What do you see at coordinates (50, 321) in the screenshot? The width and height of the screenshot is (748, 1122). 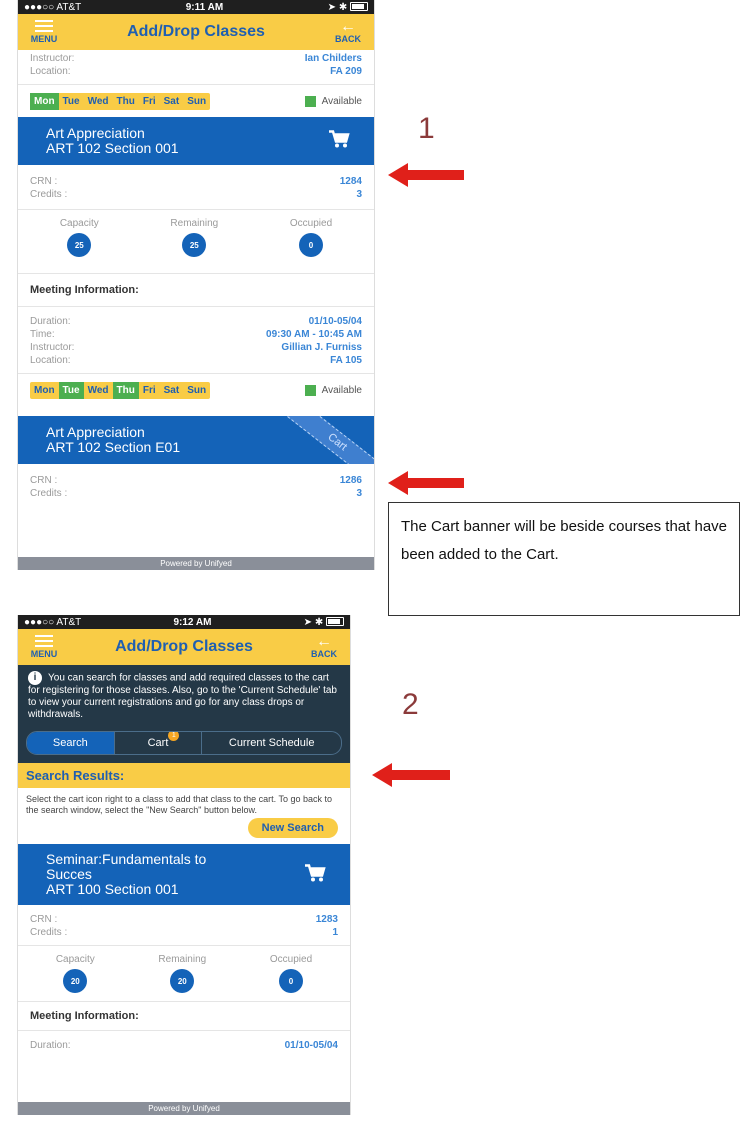 I see `duration-key: Duration:` at bounding box center [50, 321].